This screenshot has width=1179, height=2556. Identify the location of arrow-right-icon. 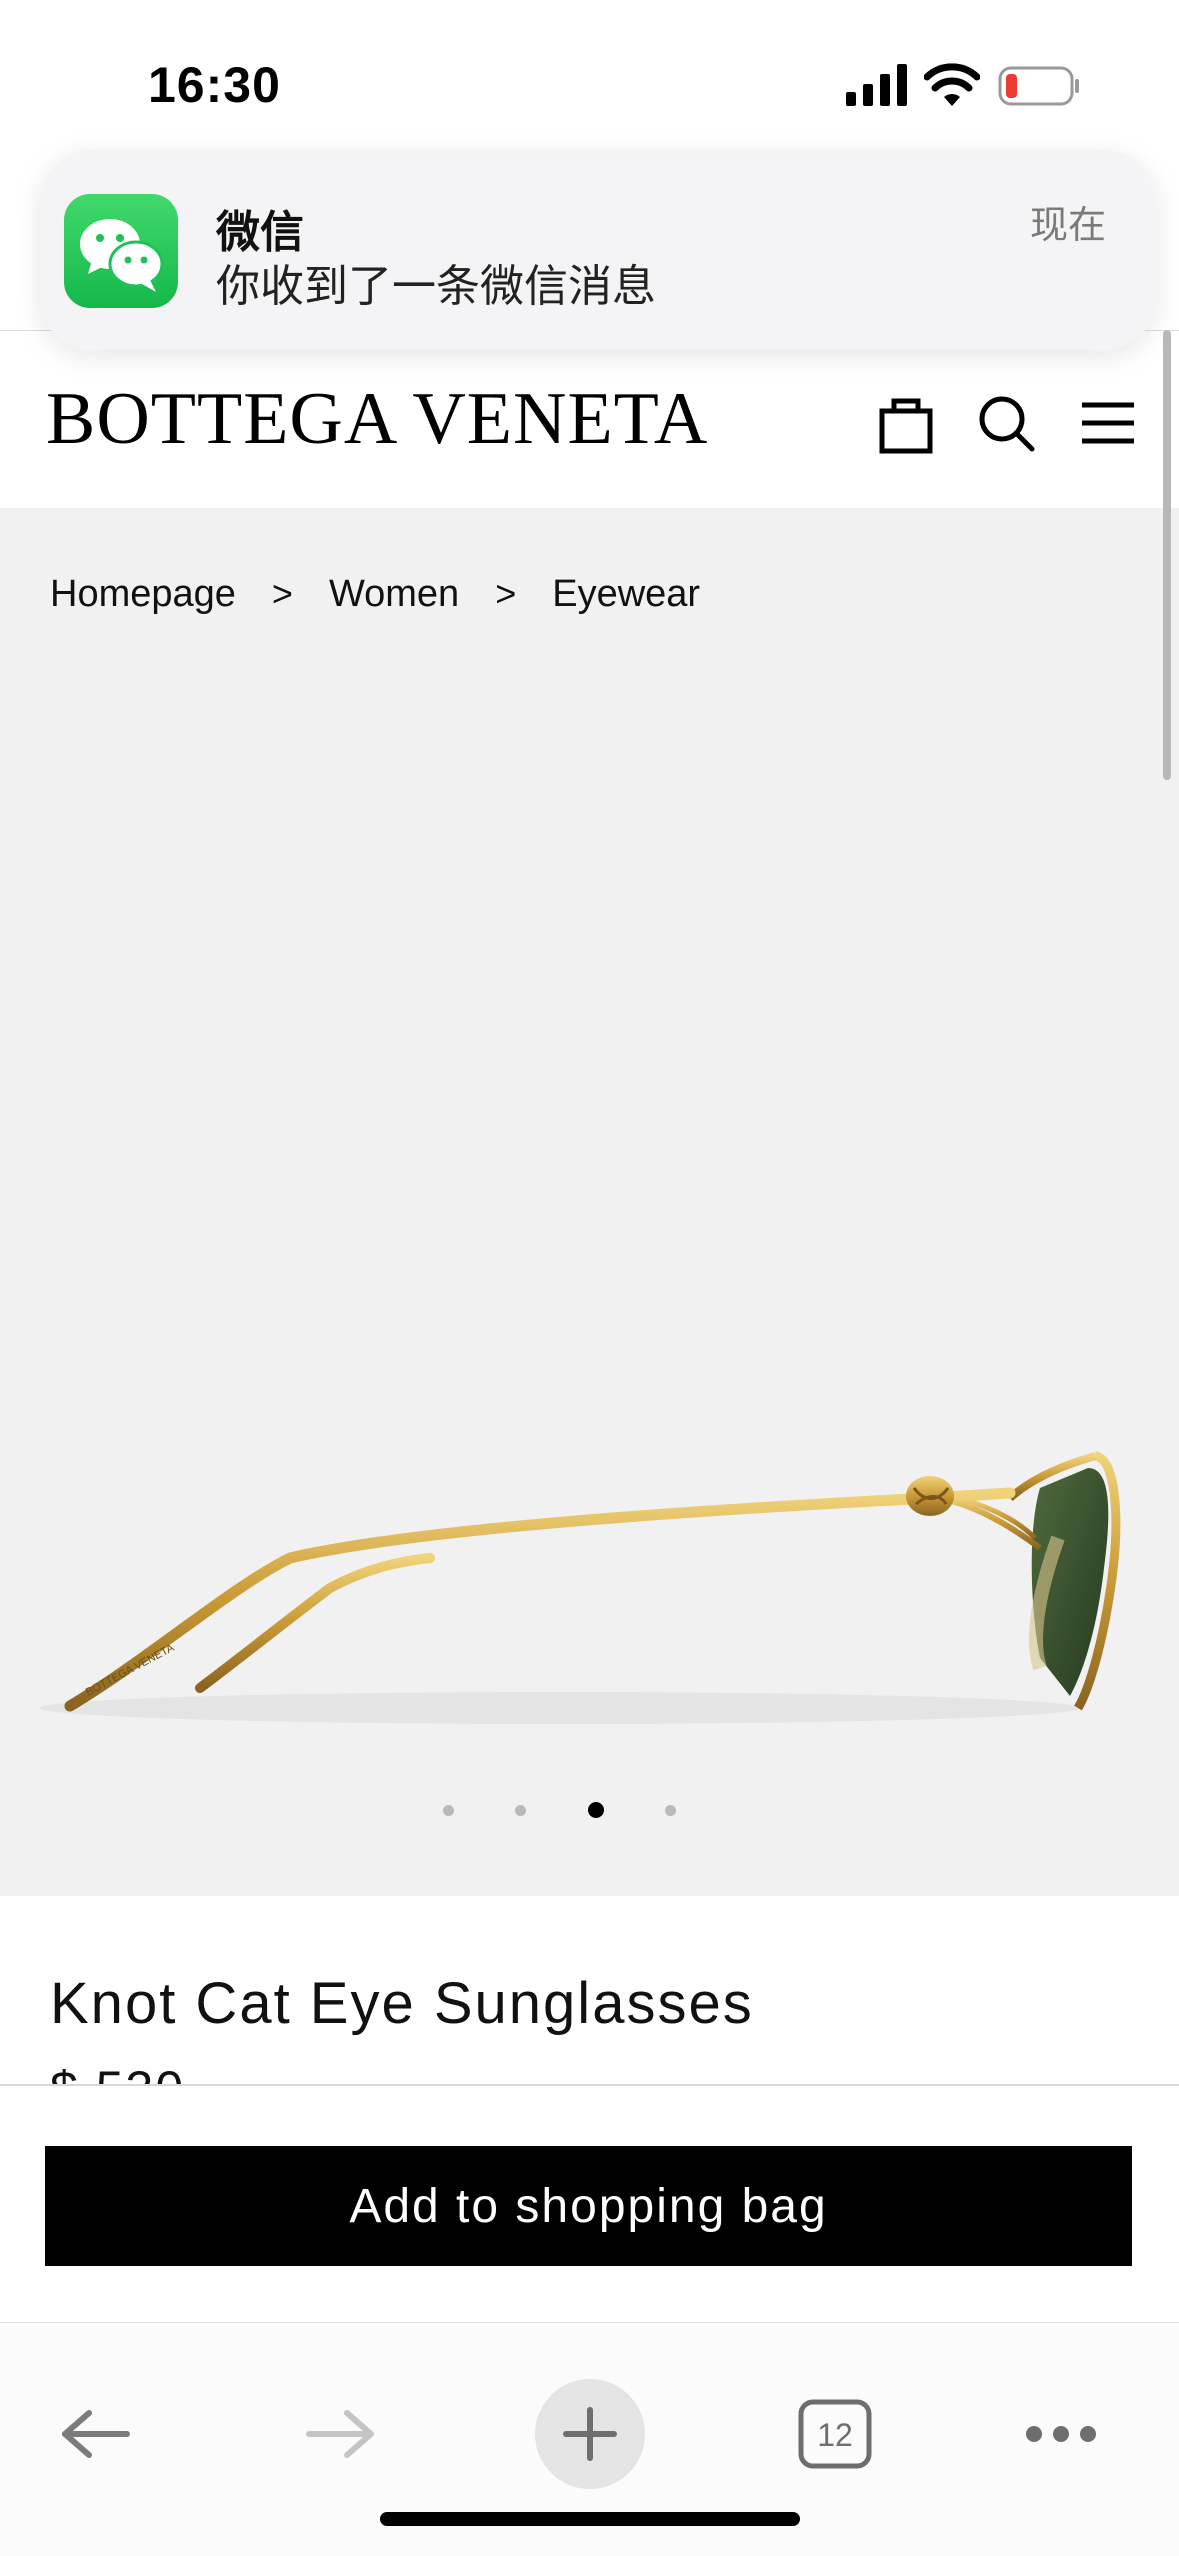
(340, 2434).